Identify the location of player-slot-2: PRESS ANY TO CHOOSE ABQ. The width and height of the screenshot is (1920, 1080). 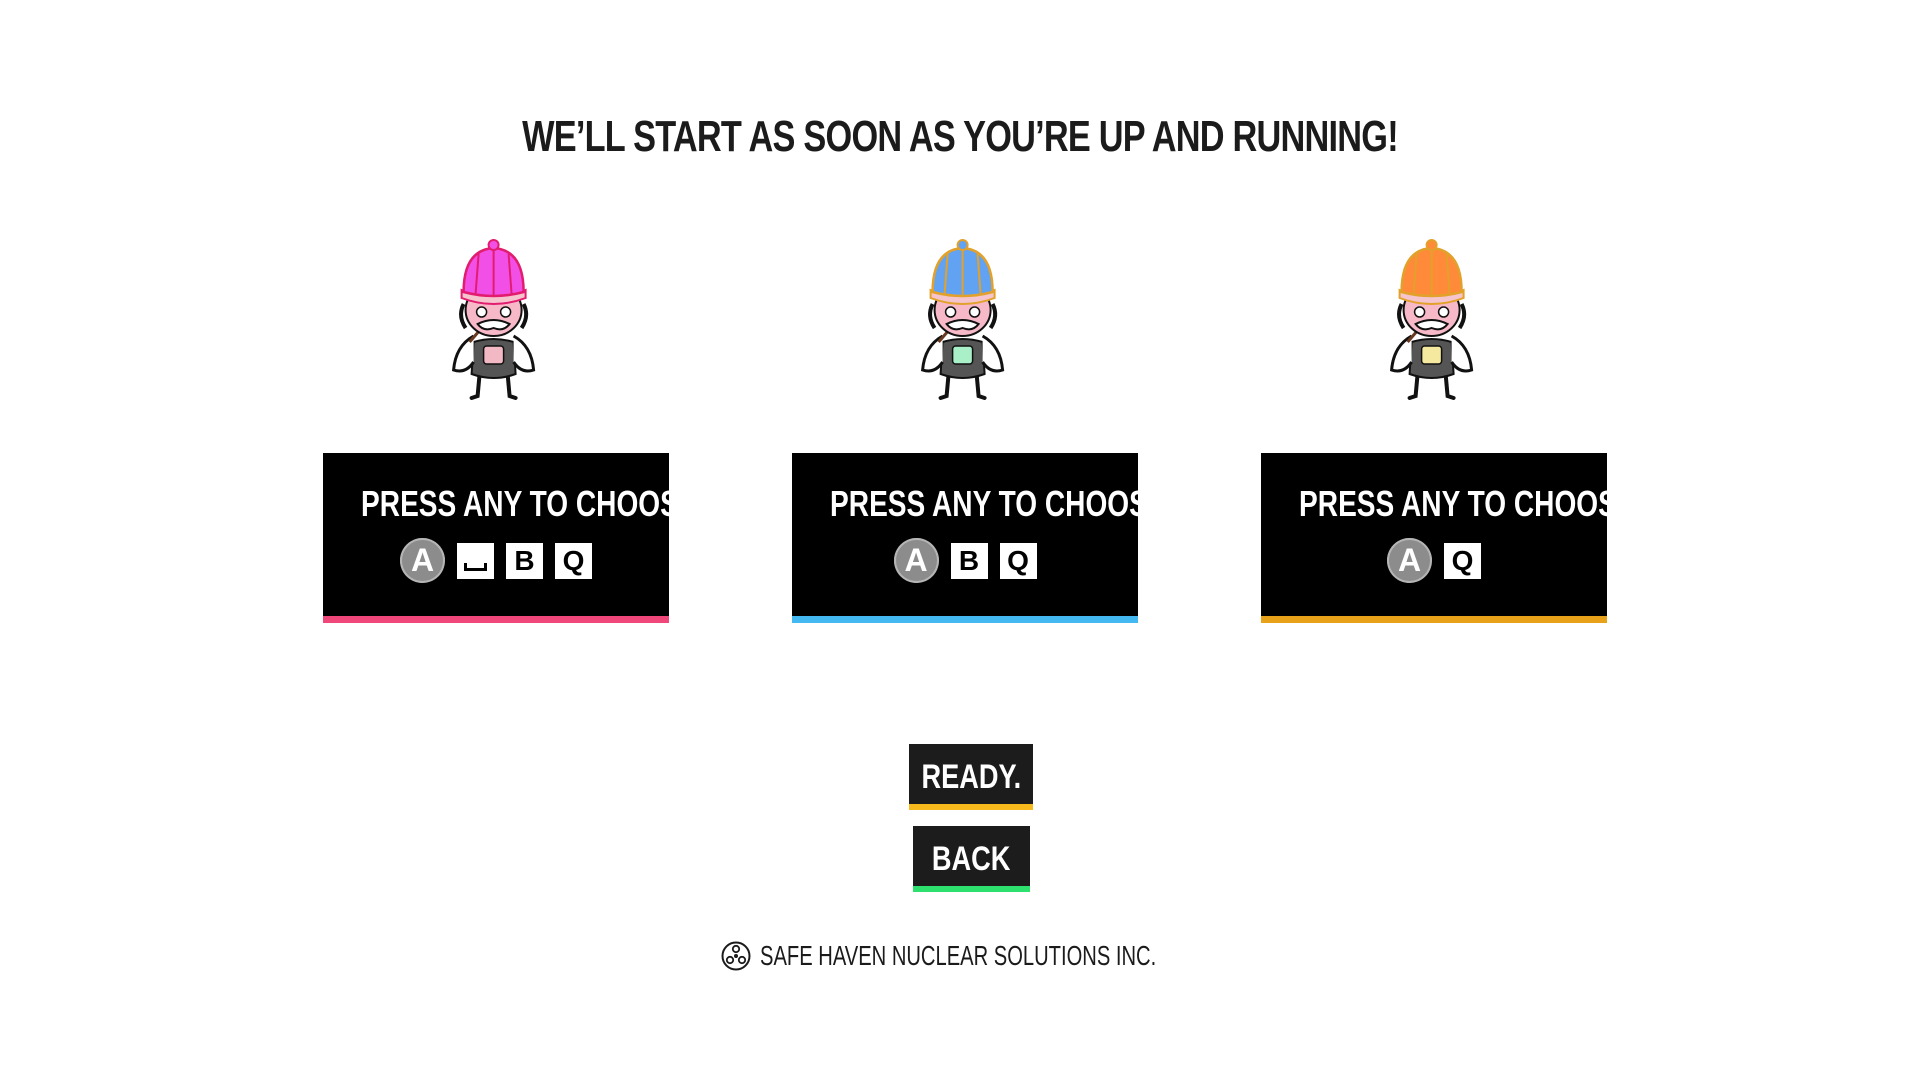
(979, 320).